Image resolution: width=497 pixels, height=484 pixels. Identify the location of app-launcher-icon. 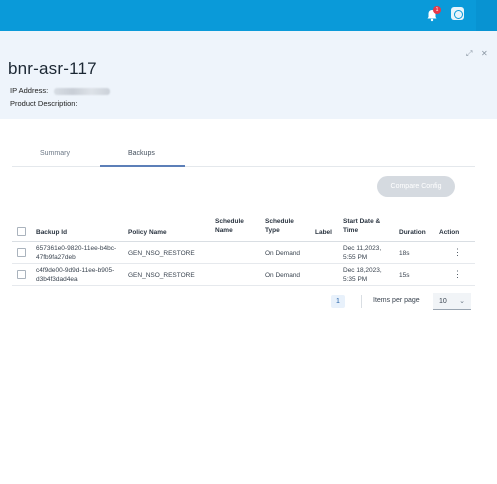
(457, 13).